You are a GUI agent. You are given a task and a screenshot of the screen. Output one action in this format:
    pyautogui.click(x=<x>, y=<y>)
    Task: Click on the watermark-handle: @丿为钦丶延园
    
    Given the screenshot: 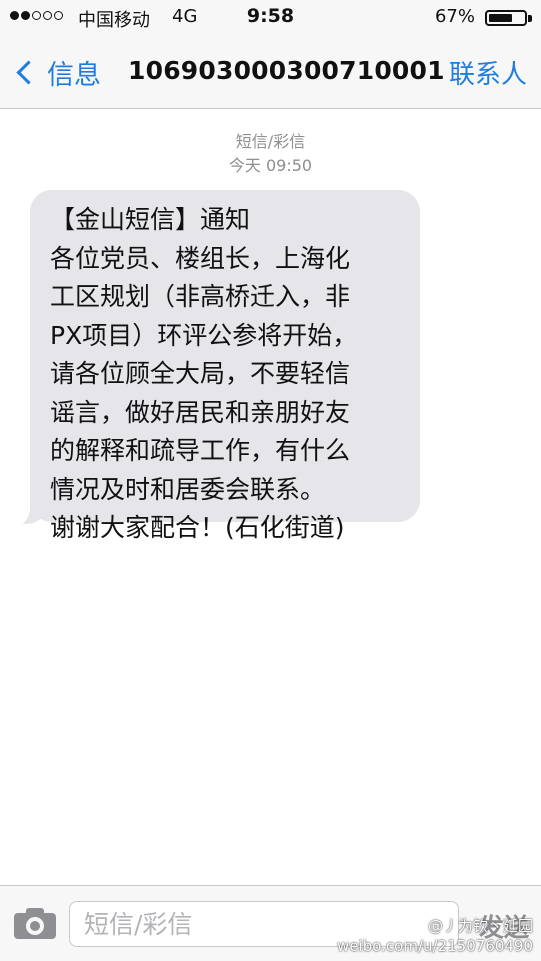 What is the action you would take?
    pyautogui.click(x=480, y=926)
    